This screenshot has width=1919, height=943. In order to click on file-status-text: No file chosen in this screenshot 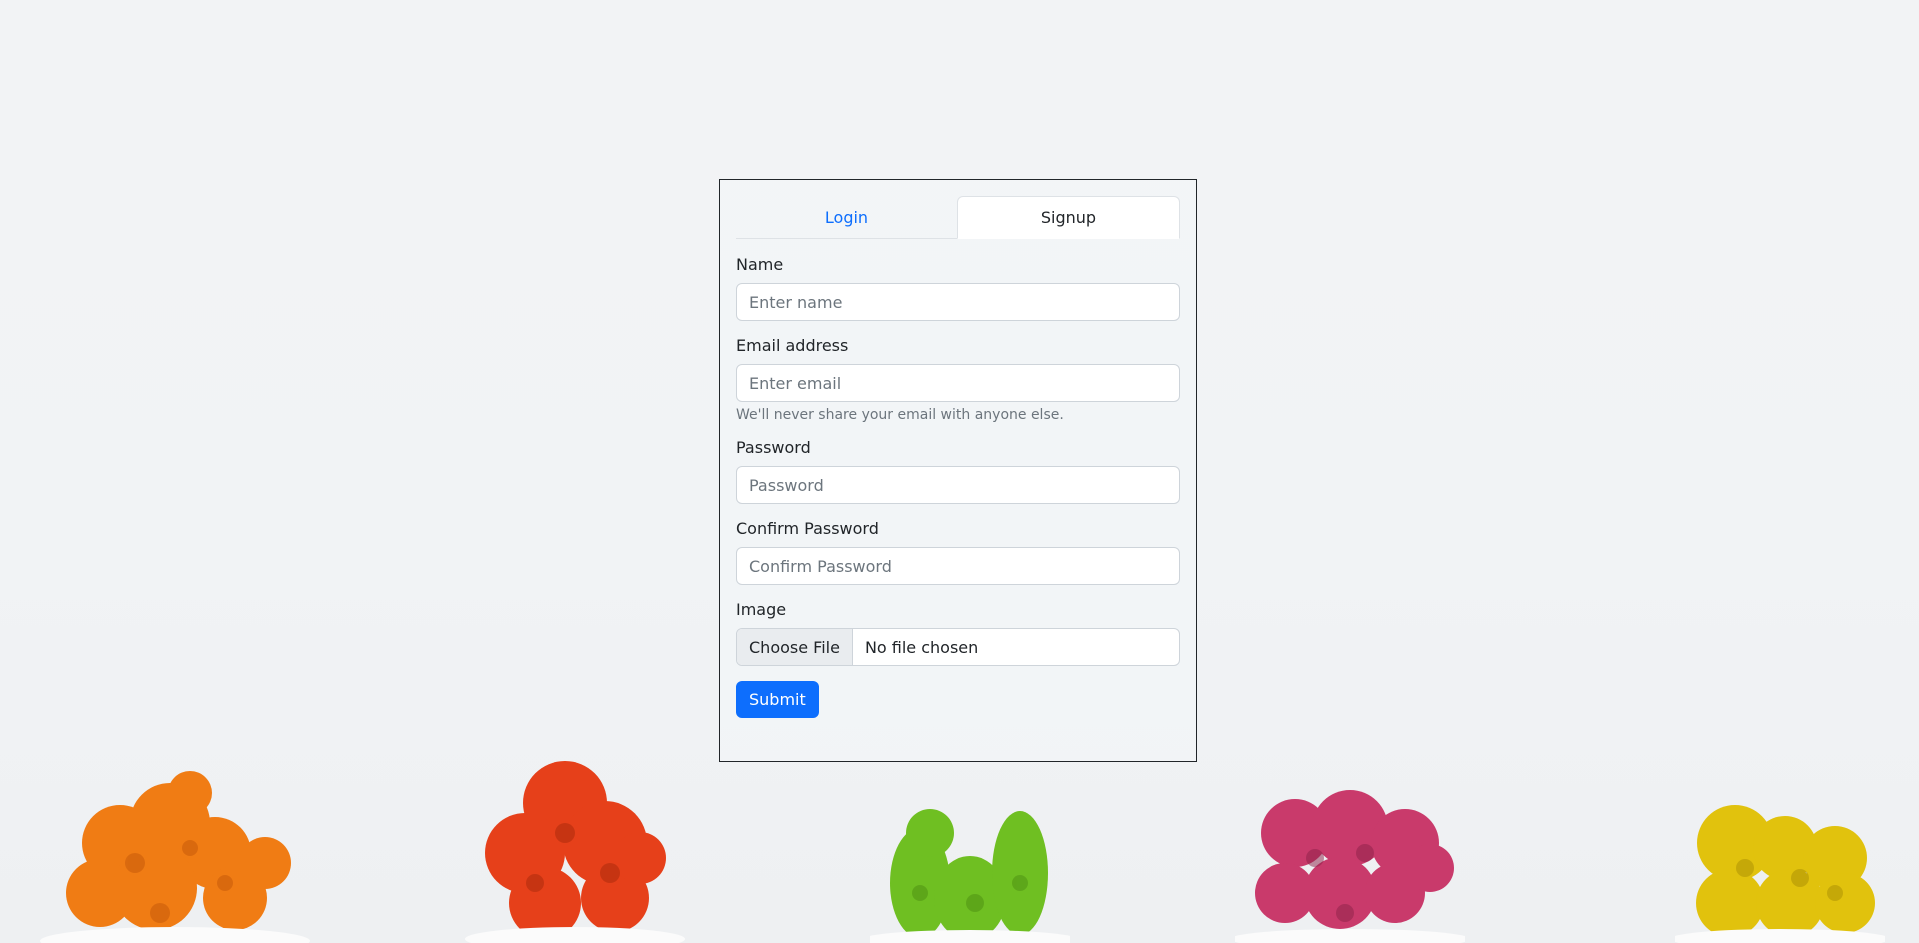, I will do `click(921, 647)`.